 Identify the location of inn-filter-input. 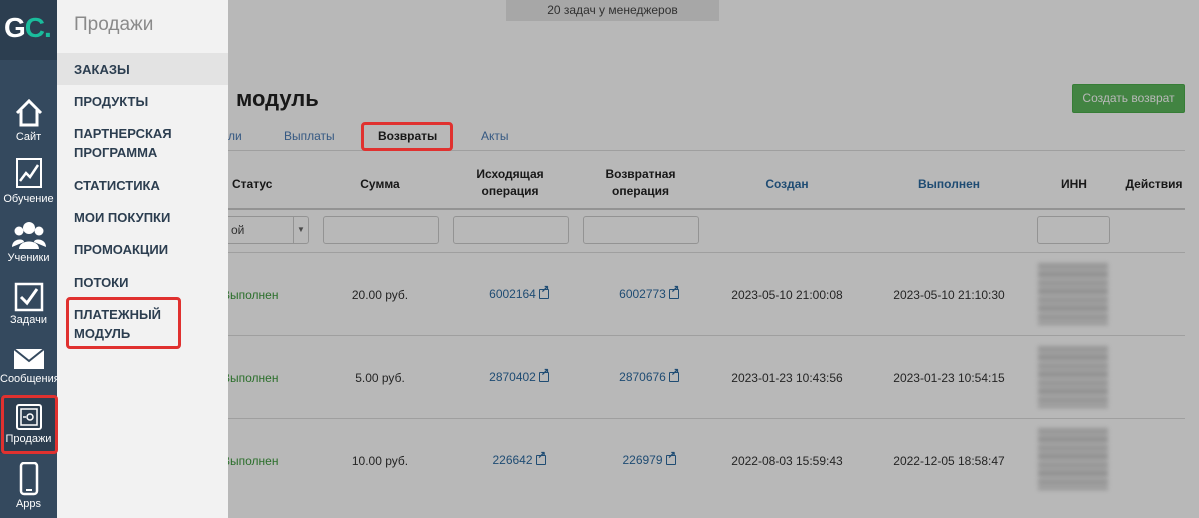
(1073, 230).